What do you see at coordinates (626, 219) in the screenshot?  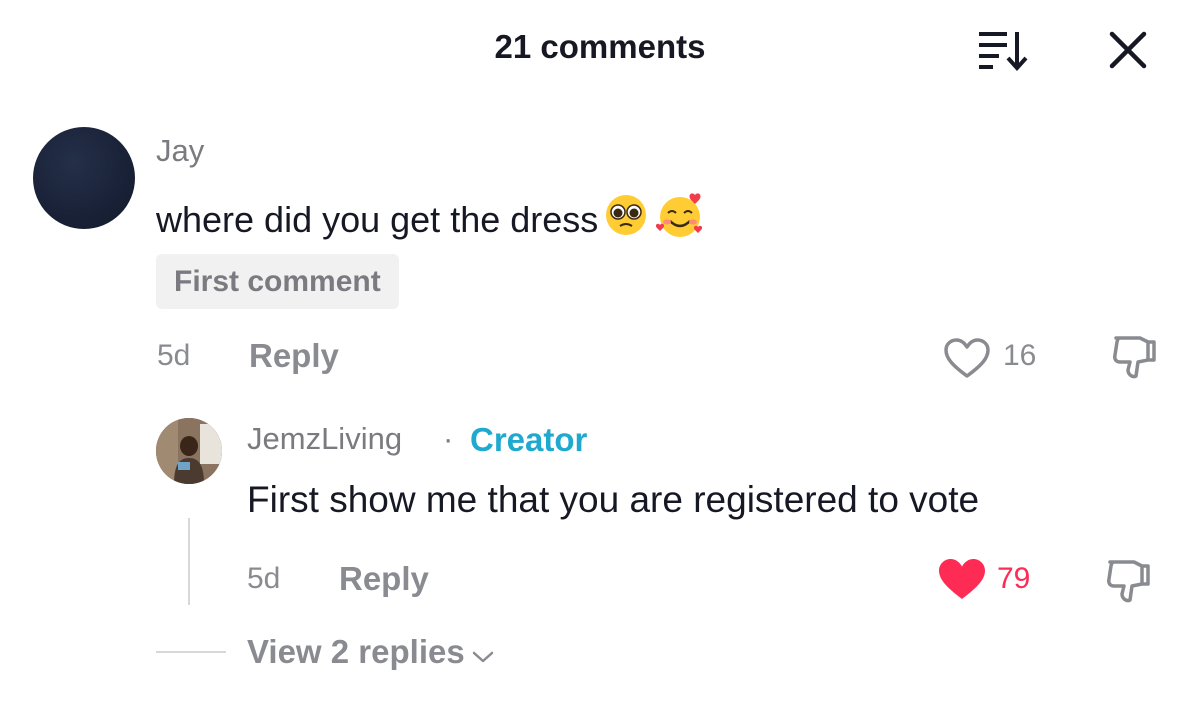 I see `pleading-face-emoji` at bounding box center [626, 219].